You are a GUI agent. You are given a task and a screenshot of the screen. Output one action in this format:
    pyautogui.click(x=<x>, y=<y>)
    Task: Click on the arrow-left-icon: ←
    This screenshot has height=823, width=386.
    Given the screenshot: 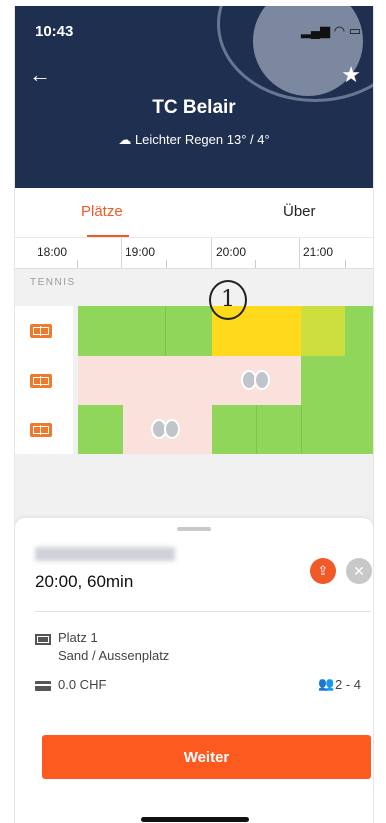 What is the action you would take?
    pyautogui.click(x=40, y=75)
    